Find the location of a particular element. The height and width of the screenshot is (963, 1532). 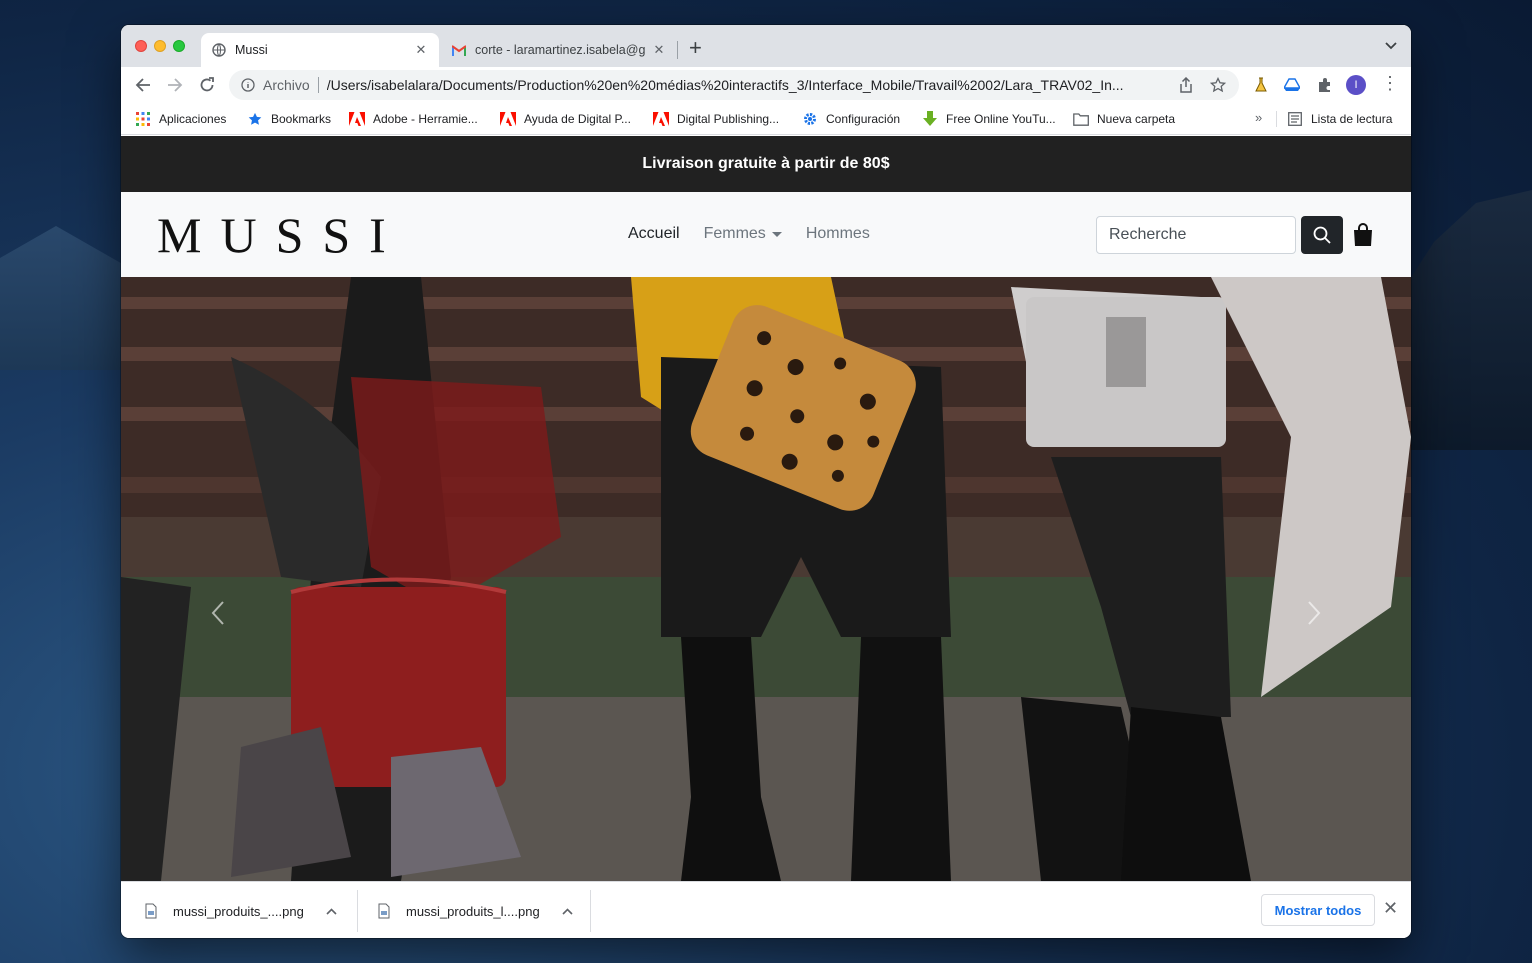

share-icon is located at coordinates (1186, 85).